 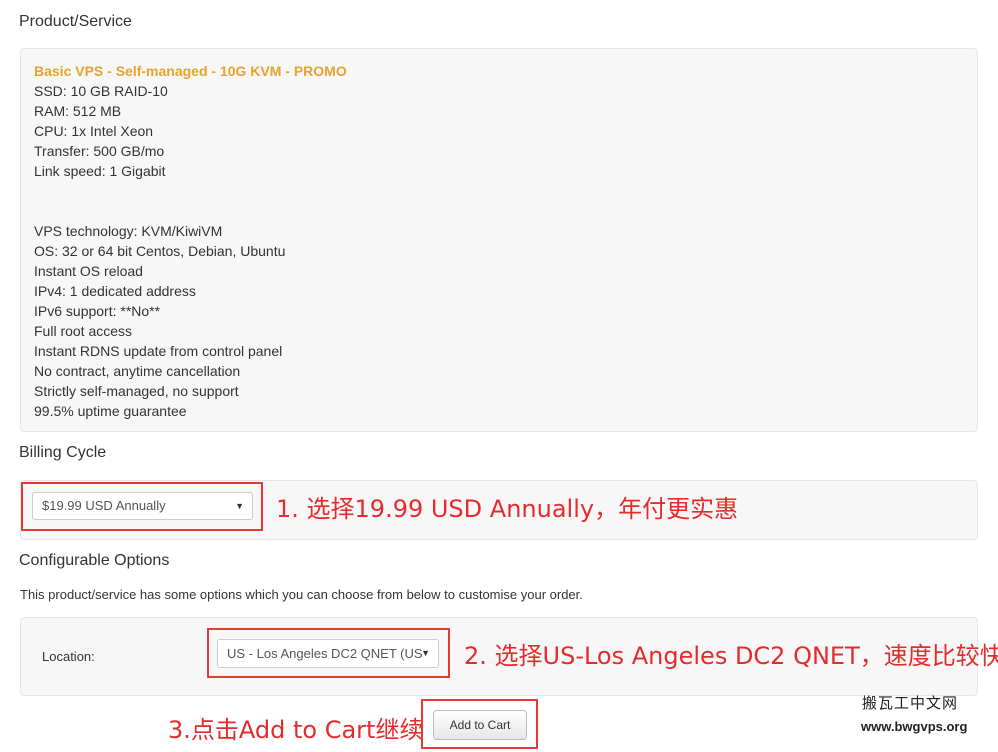 I want to click on product-service-heading: Product/Service, so click(x=75, y=21).